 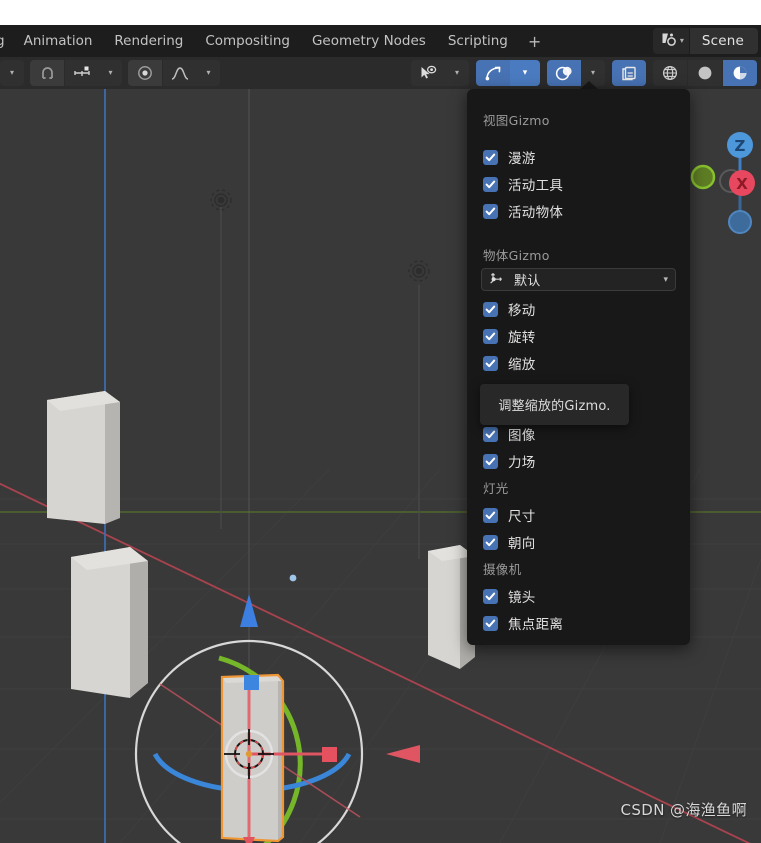 I want to click on workspace-tab-4: Geometry Nodes, so click(x=369, y=41).